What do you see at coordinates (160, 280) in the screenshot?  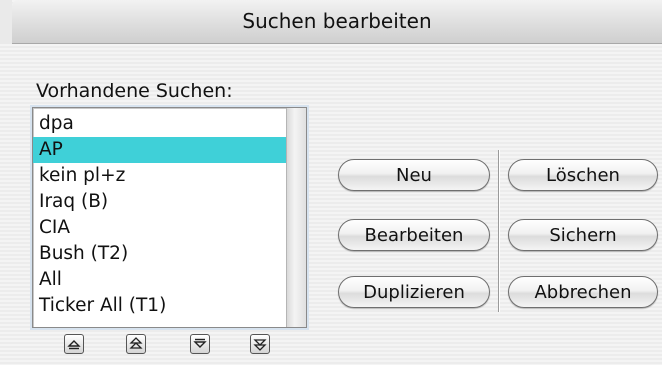 I see `list-item: All` at bounding box center [160, 280].